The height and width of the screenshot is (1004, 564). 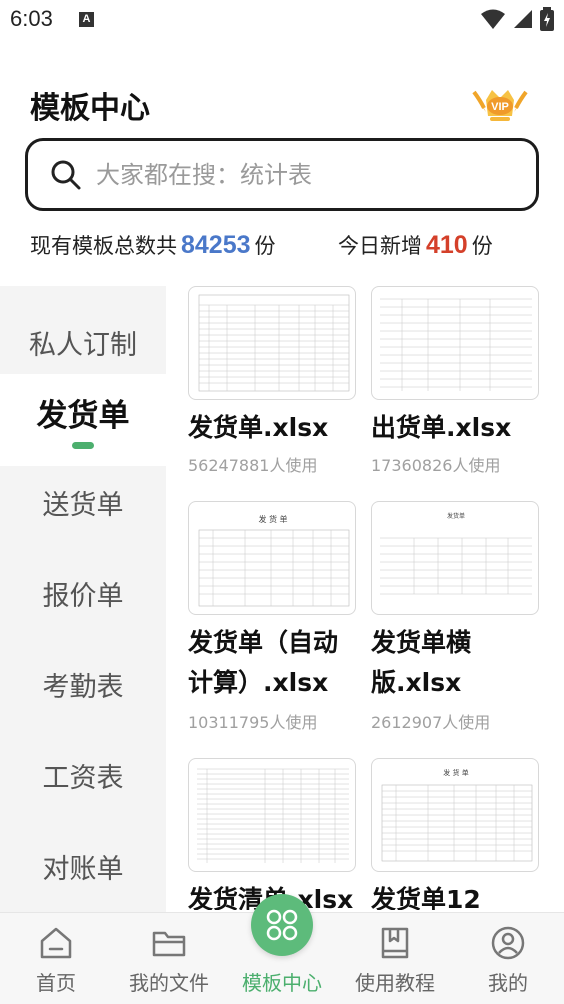 I want to click on total-prefix: 现有模板总数共, so click(x=103, y=246).